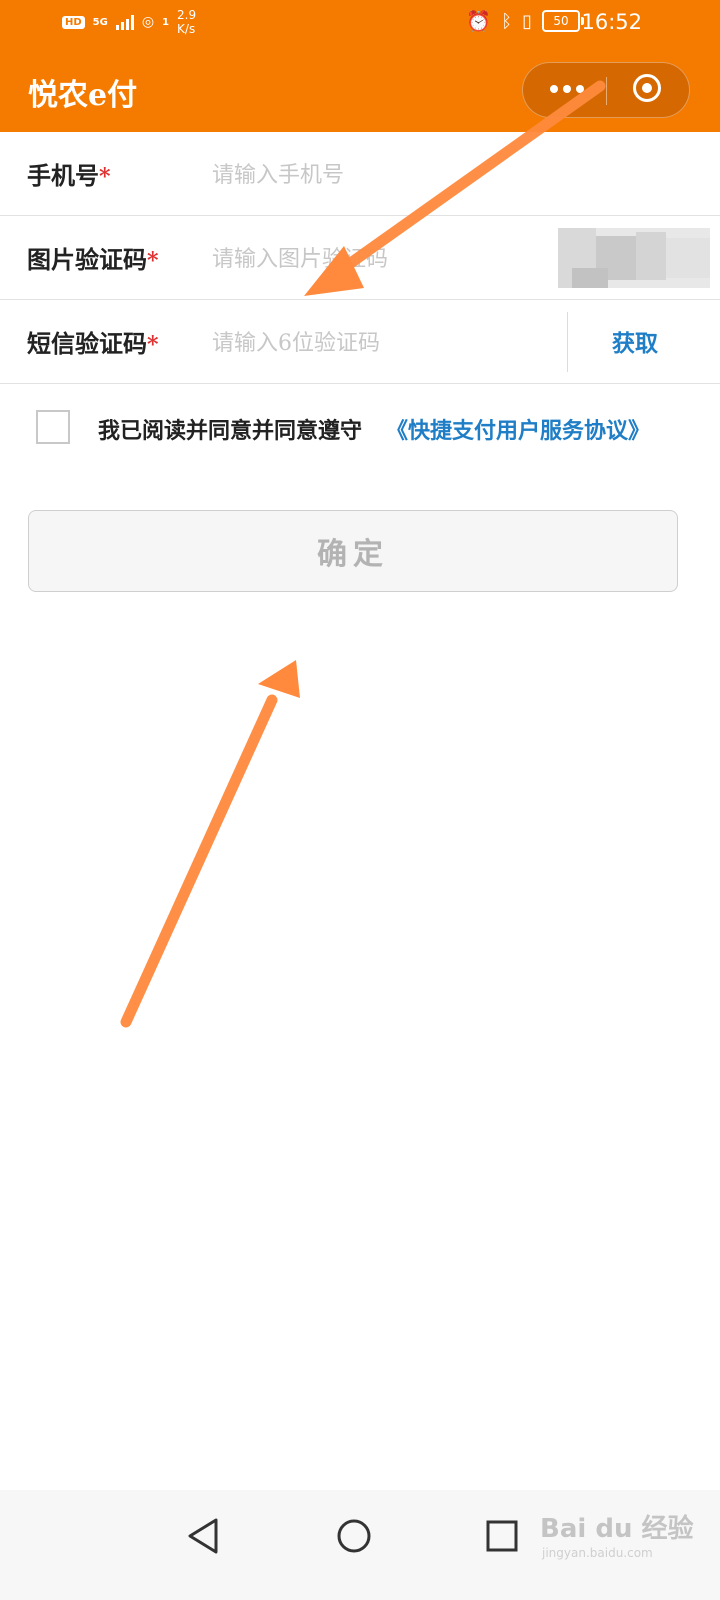  I want to click on status-right: ⏰ ᛒ ▯ 50, so click(525, 21).